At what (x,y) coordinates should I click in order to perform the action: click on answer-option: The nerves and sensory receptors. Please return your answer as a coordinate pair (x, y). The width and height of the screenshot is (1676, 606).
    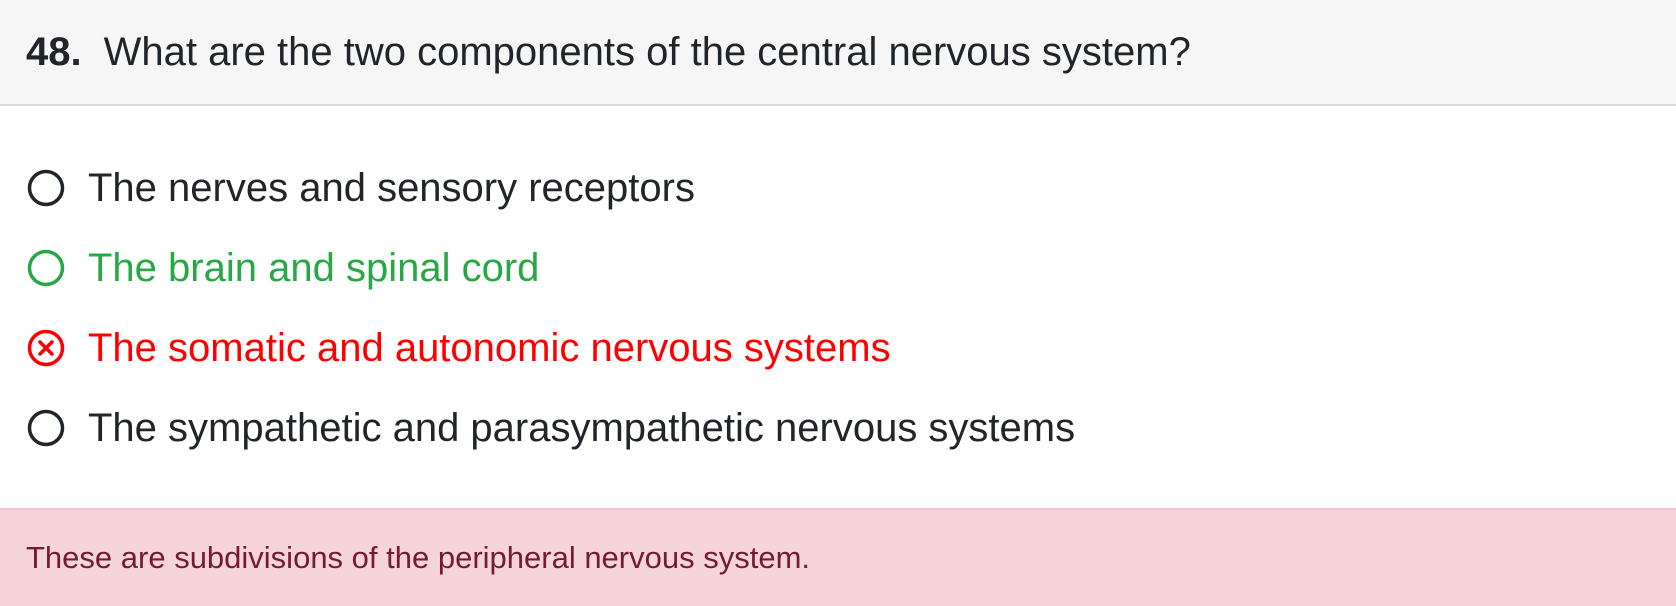
    Looking at the image, I should click on (360, 188).